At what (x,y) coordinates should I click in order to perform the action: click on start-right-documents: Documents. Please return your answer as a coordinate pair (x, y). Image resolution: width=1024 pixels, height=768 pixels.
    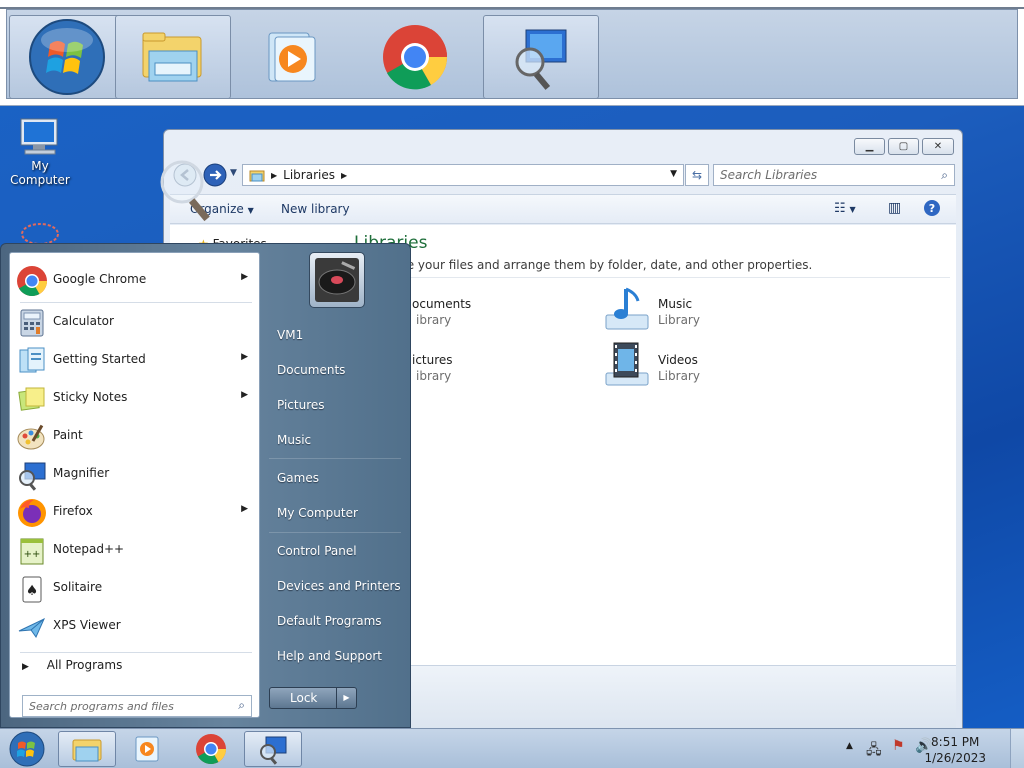
    Looking at the image, I should click on (311, 370).